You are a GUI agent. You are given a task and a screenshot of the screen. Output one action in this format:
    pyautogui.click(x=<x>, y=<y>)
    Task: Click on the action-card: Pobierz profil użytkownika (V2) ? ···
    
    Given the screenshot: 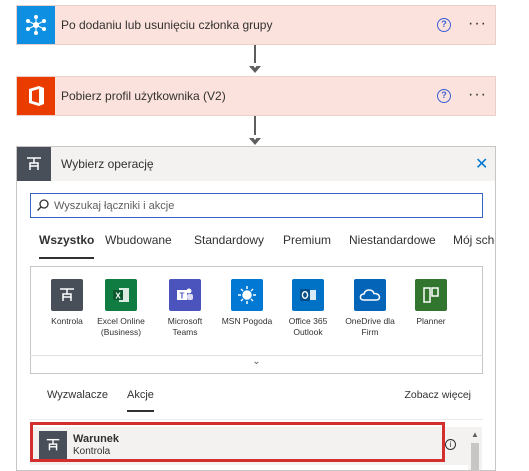 What is the action you would take?
    pyautogui.click(x=256, y=96)
    